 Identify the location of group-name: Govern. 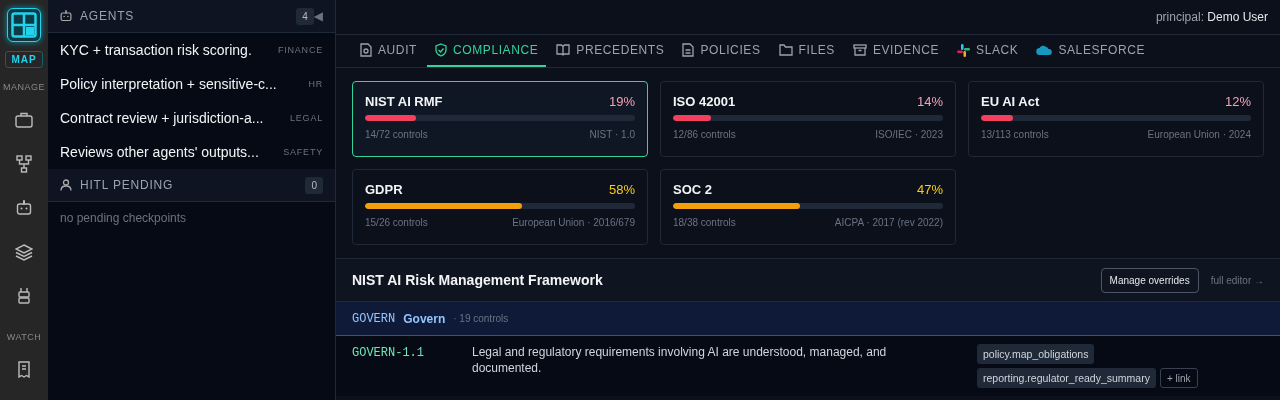
(424, 318).